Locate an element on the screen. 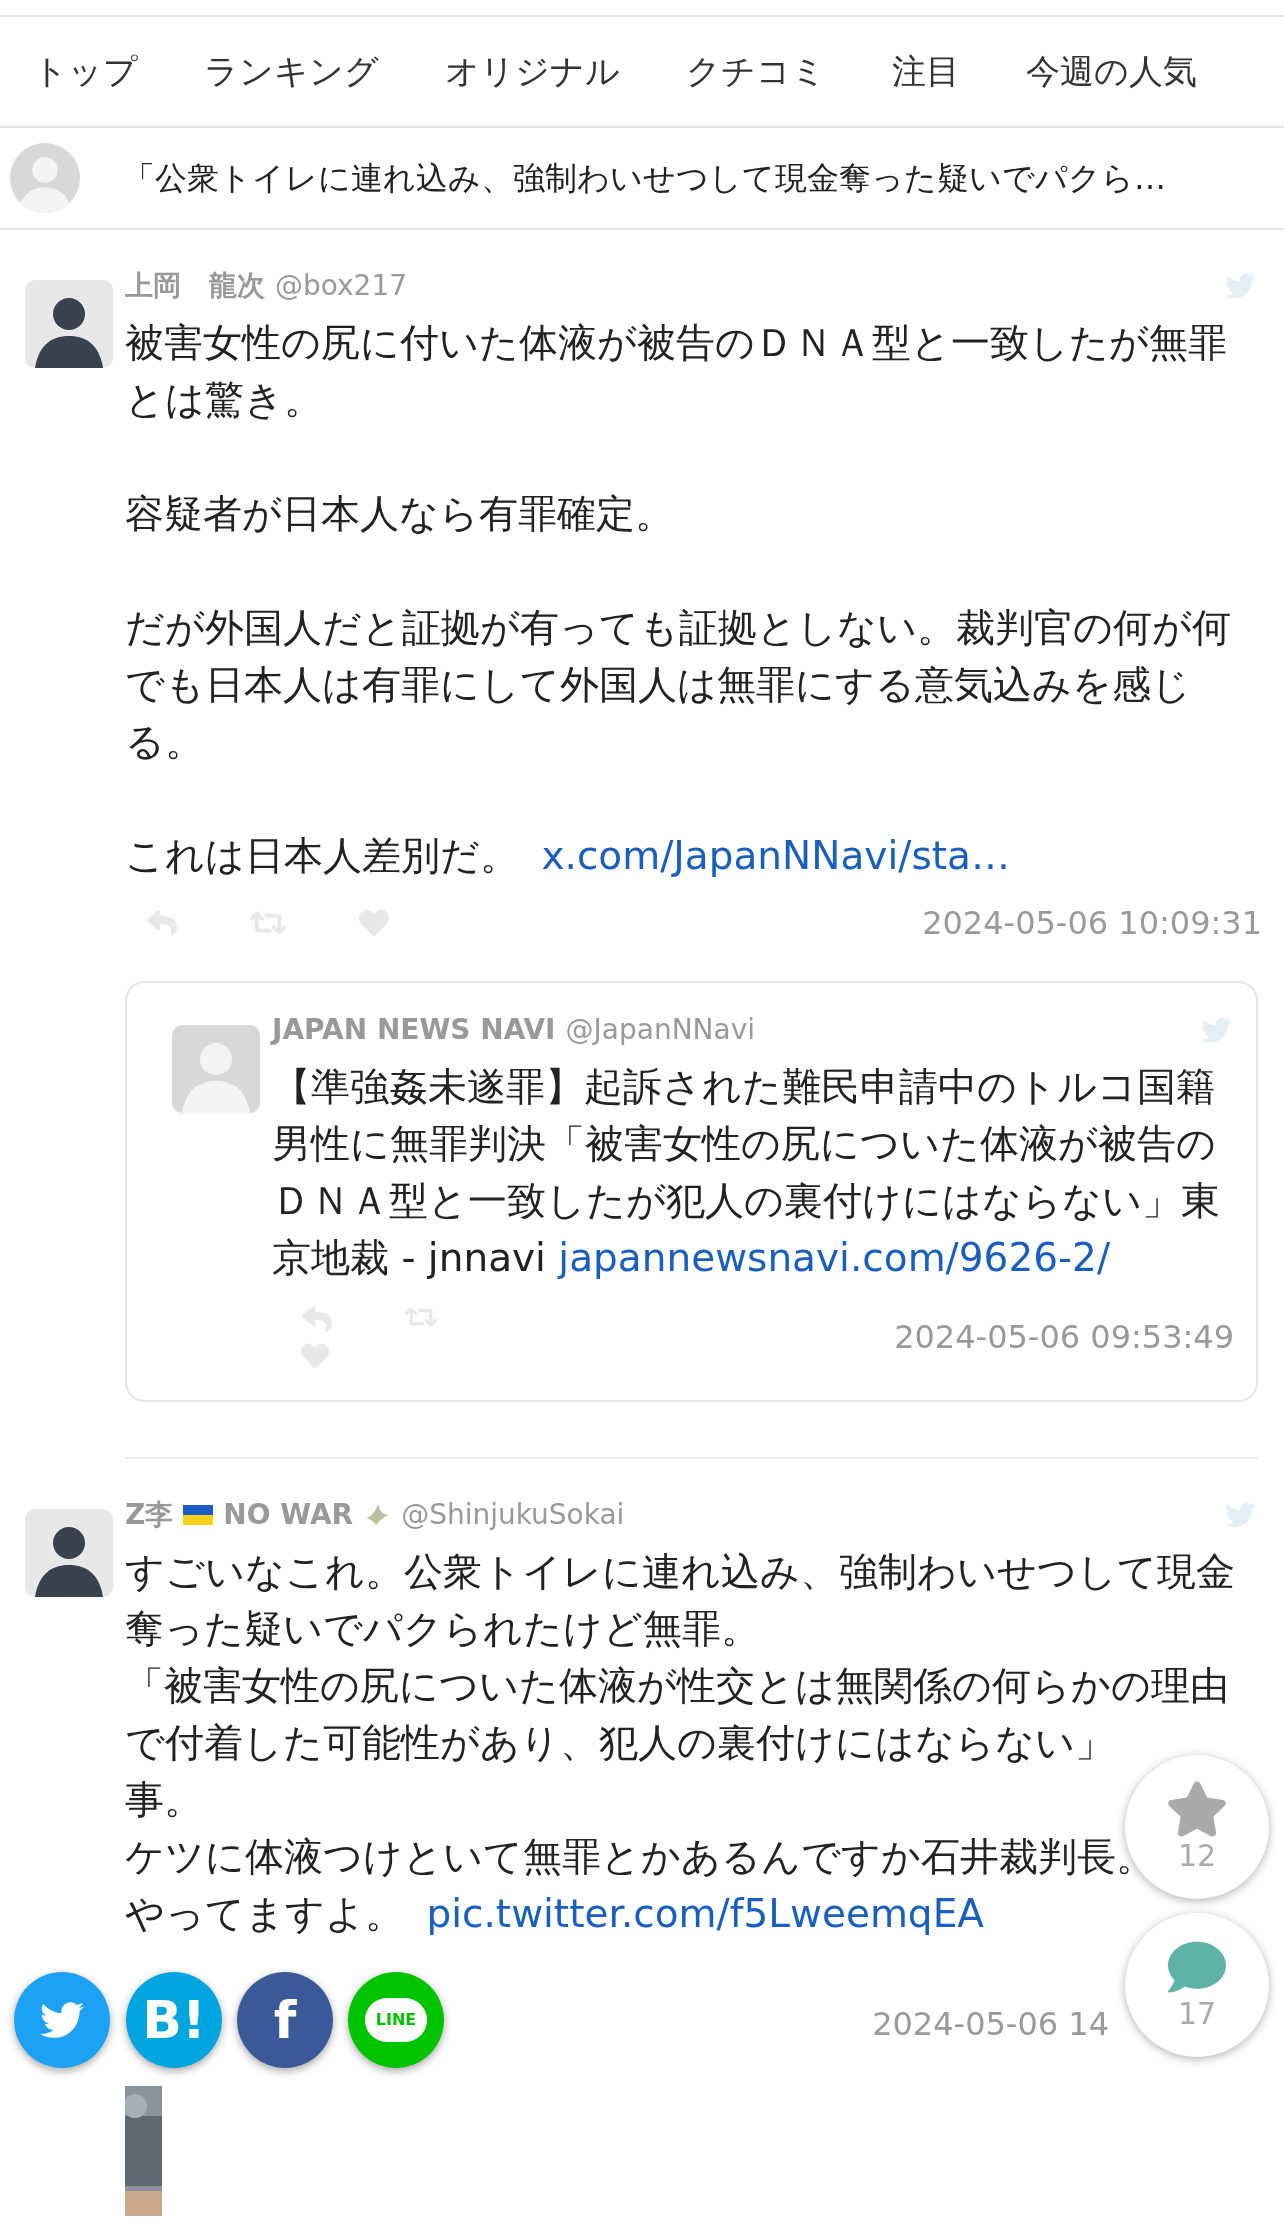 The image size is (1284, 2239). tweet-text: 「被害女性の尻についた体液が性交とは無関係の何らかの理由 is located at coordinates (677, 1686).